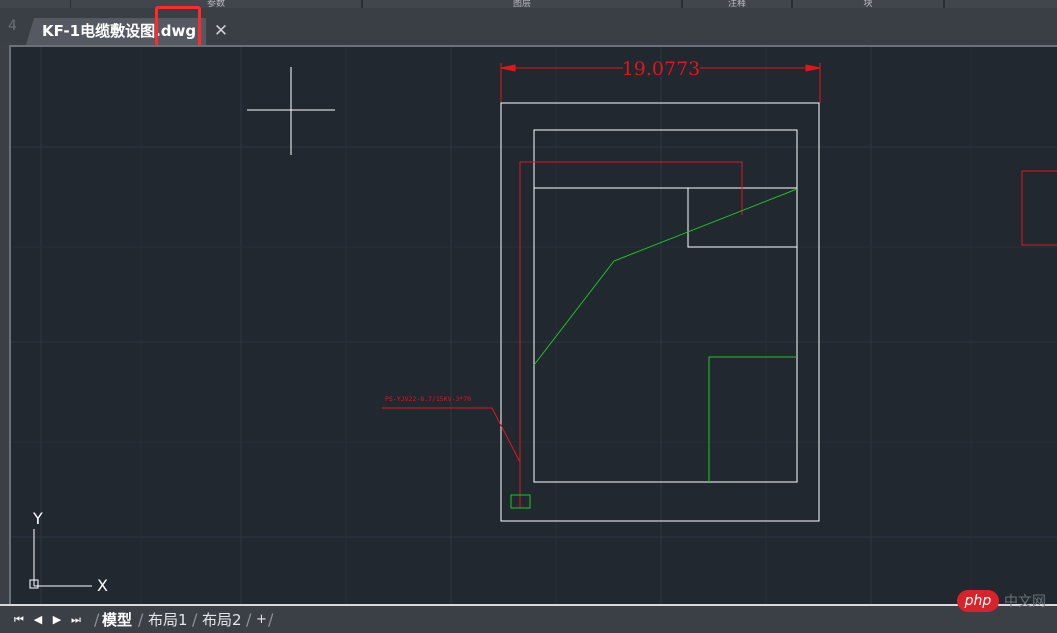  I want to click on cable-label: PS-YJV22-8.7/15KV-3*70, so click(428, 399).